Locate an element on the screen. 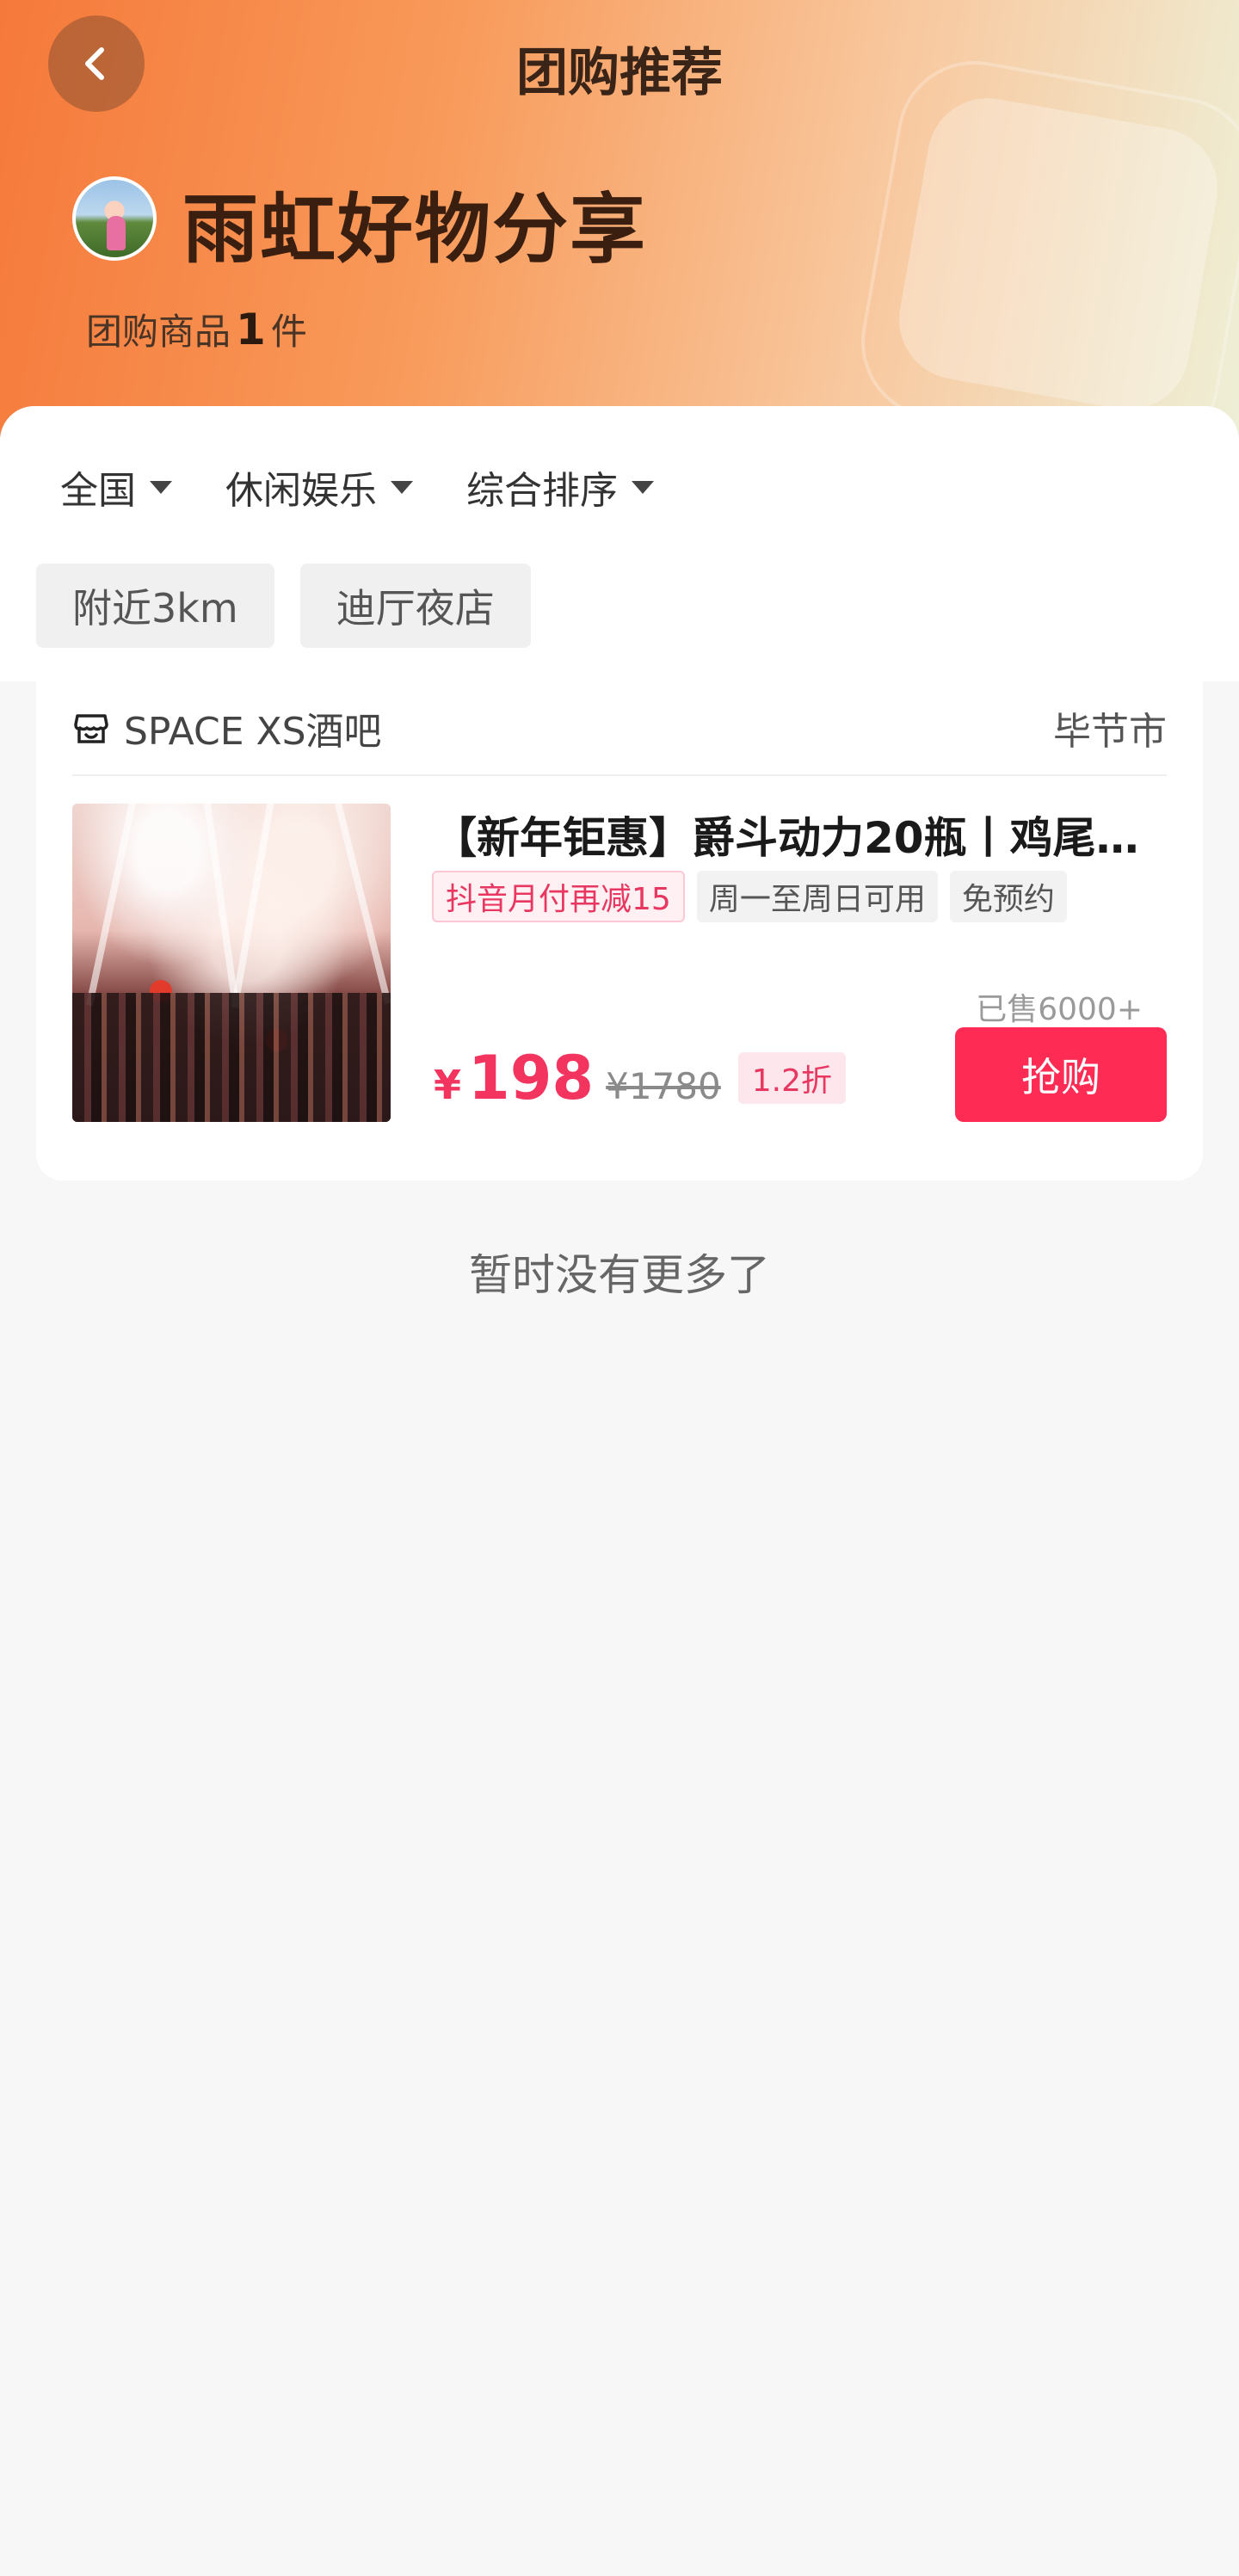 This screenshot has height=2576, width=1239. product-count: 团购商品 1 件 is located at coordinates (196, 329).